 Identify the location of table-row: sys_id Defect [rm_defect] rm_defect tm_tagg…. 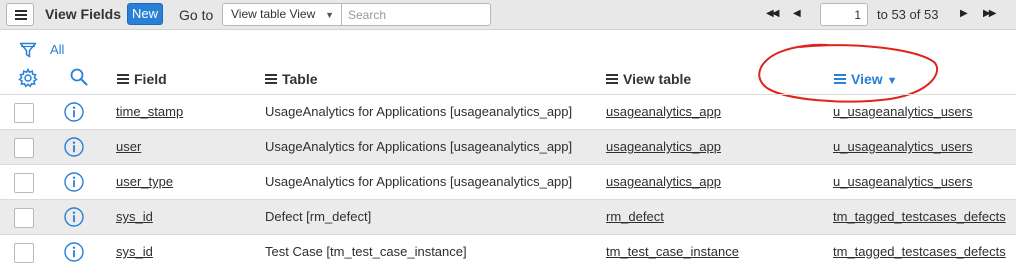
(508, 216).